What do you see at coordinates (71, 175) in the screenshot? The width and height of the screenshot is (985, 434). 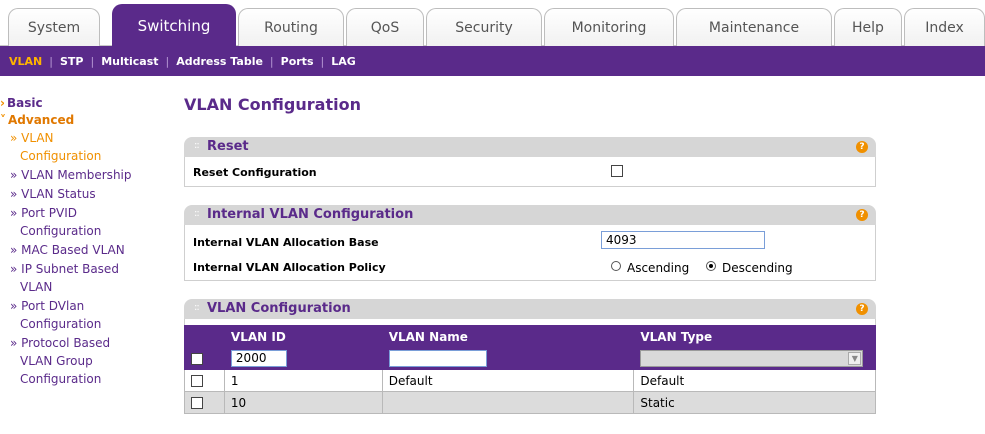 I see `nav-item-vlan-membership: » VLAN Membership` at bounding box center [71, 175].